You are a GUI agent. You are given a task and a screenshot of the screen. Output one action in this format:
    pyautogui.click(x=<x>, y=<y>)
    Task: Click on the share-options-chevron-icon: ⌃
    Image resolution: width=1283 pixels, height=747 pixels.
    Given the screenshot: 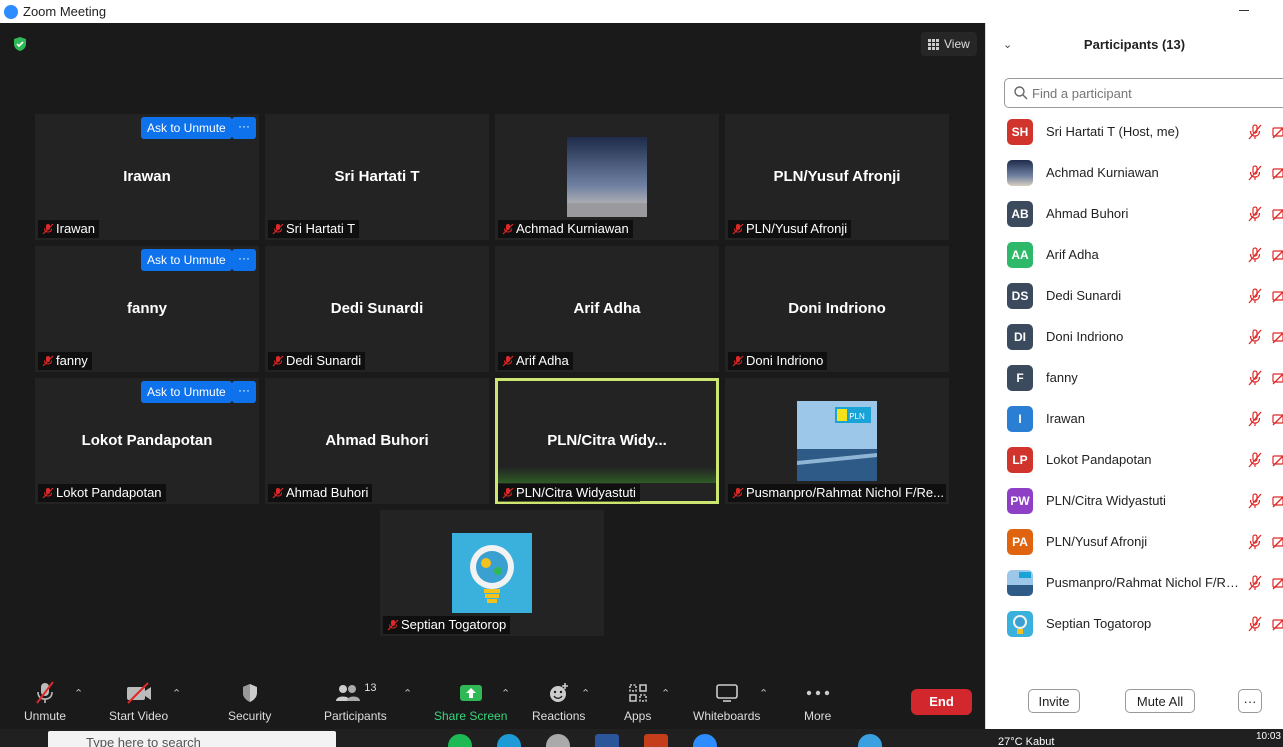 What is the action you would take?
    pyautogui.click(x=505, y=693)
    